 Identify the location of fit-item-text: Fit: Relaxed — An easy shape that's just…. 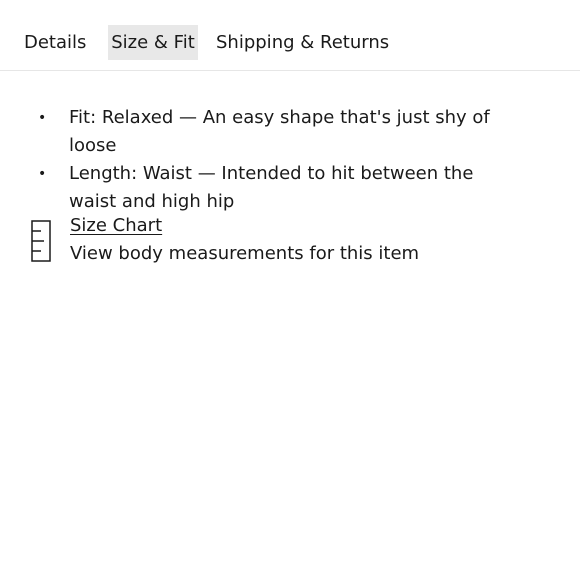
(279, 131).